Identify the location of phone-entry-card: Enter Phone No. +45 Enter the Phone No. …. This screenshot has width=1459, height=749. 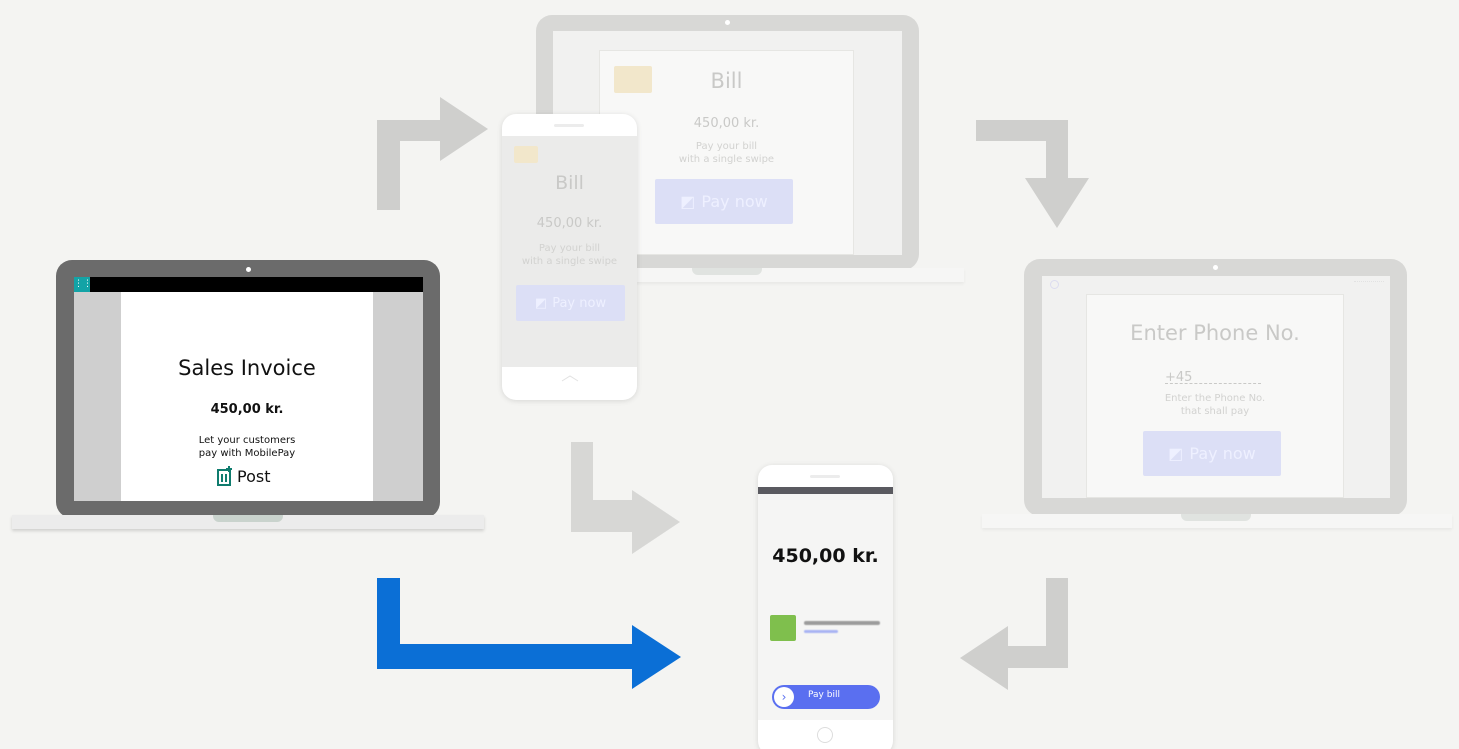
(1215, 396).